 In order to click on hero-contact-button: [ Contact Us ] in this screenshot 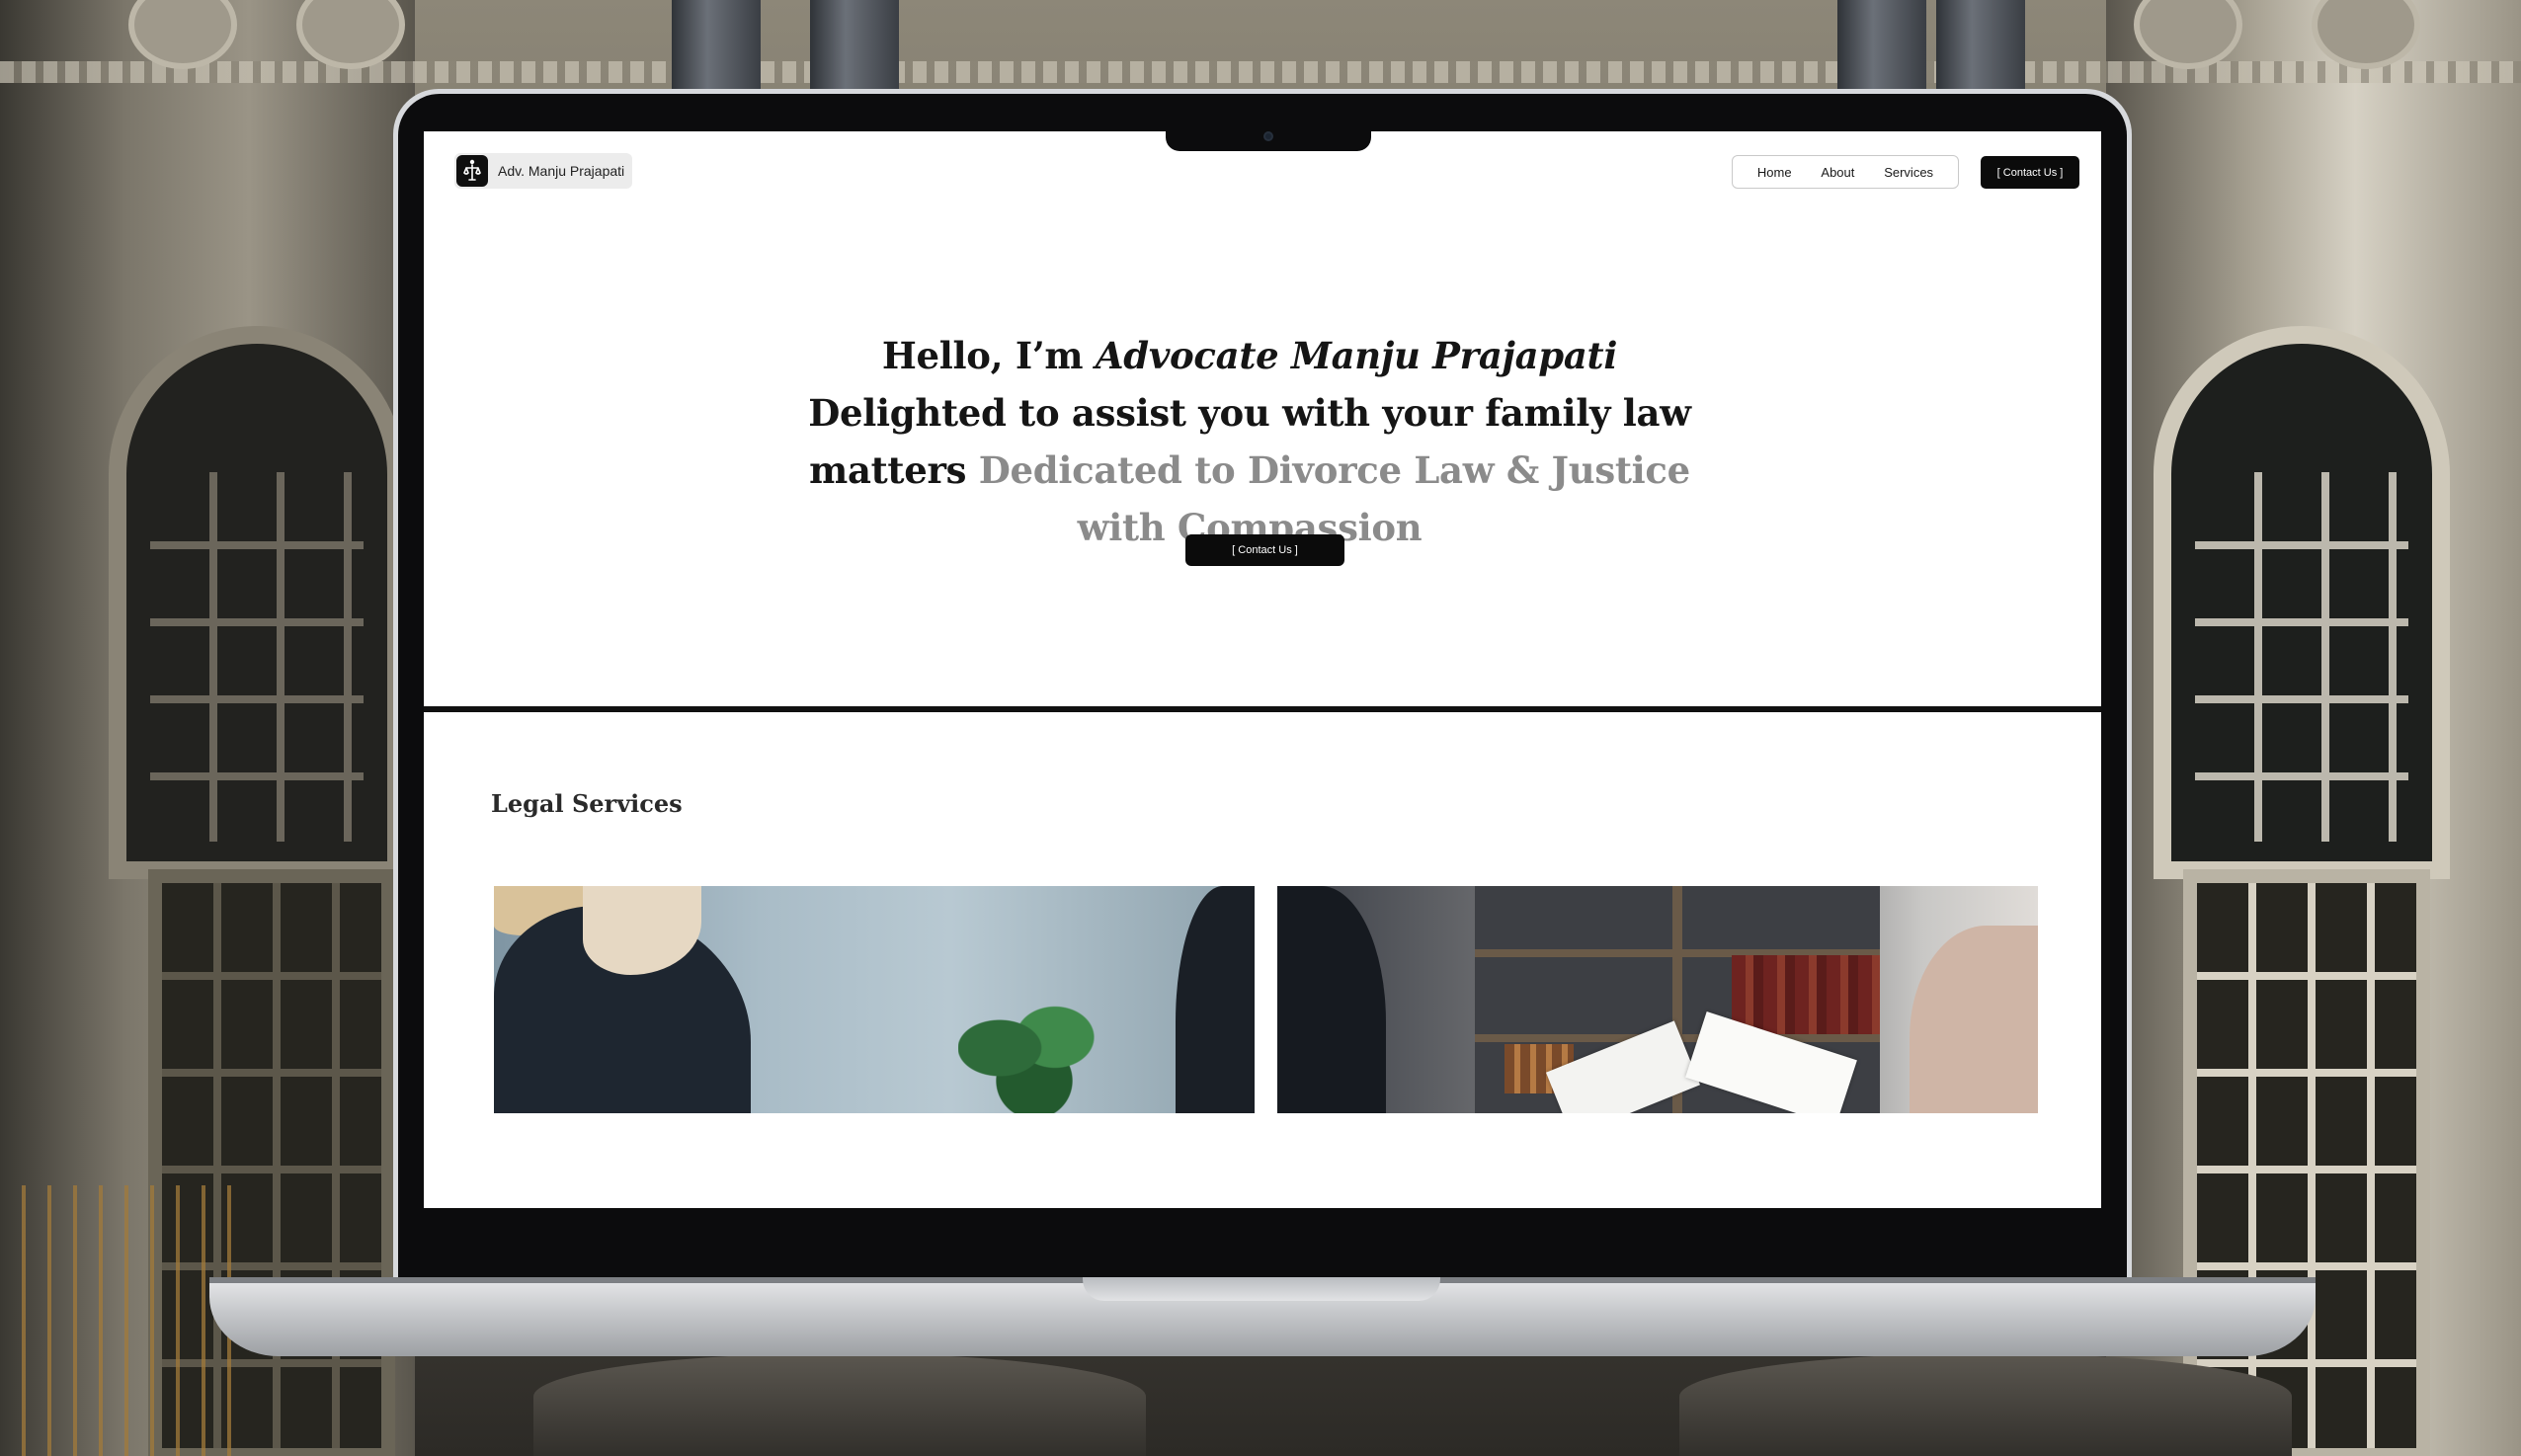, I will do `click(1264, 550)`.